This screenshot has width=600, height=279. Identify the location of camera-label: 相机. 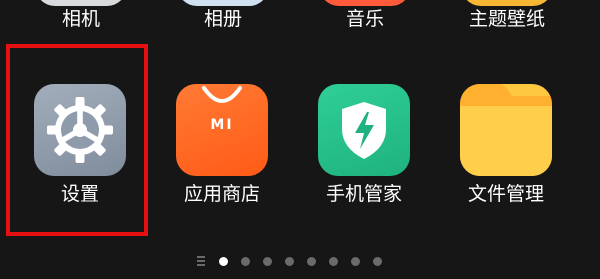
(80, 19).